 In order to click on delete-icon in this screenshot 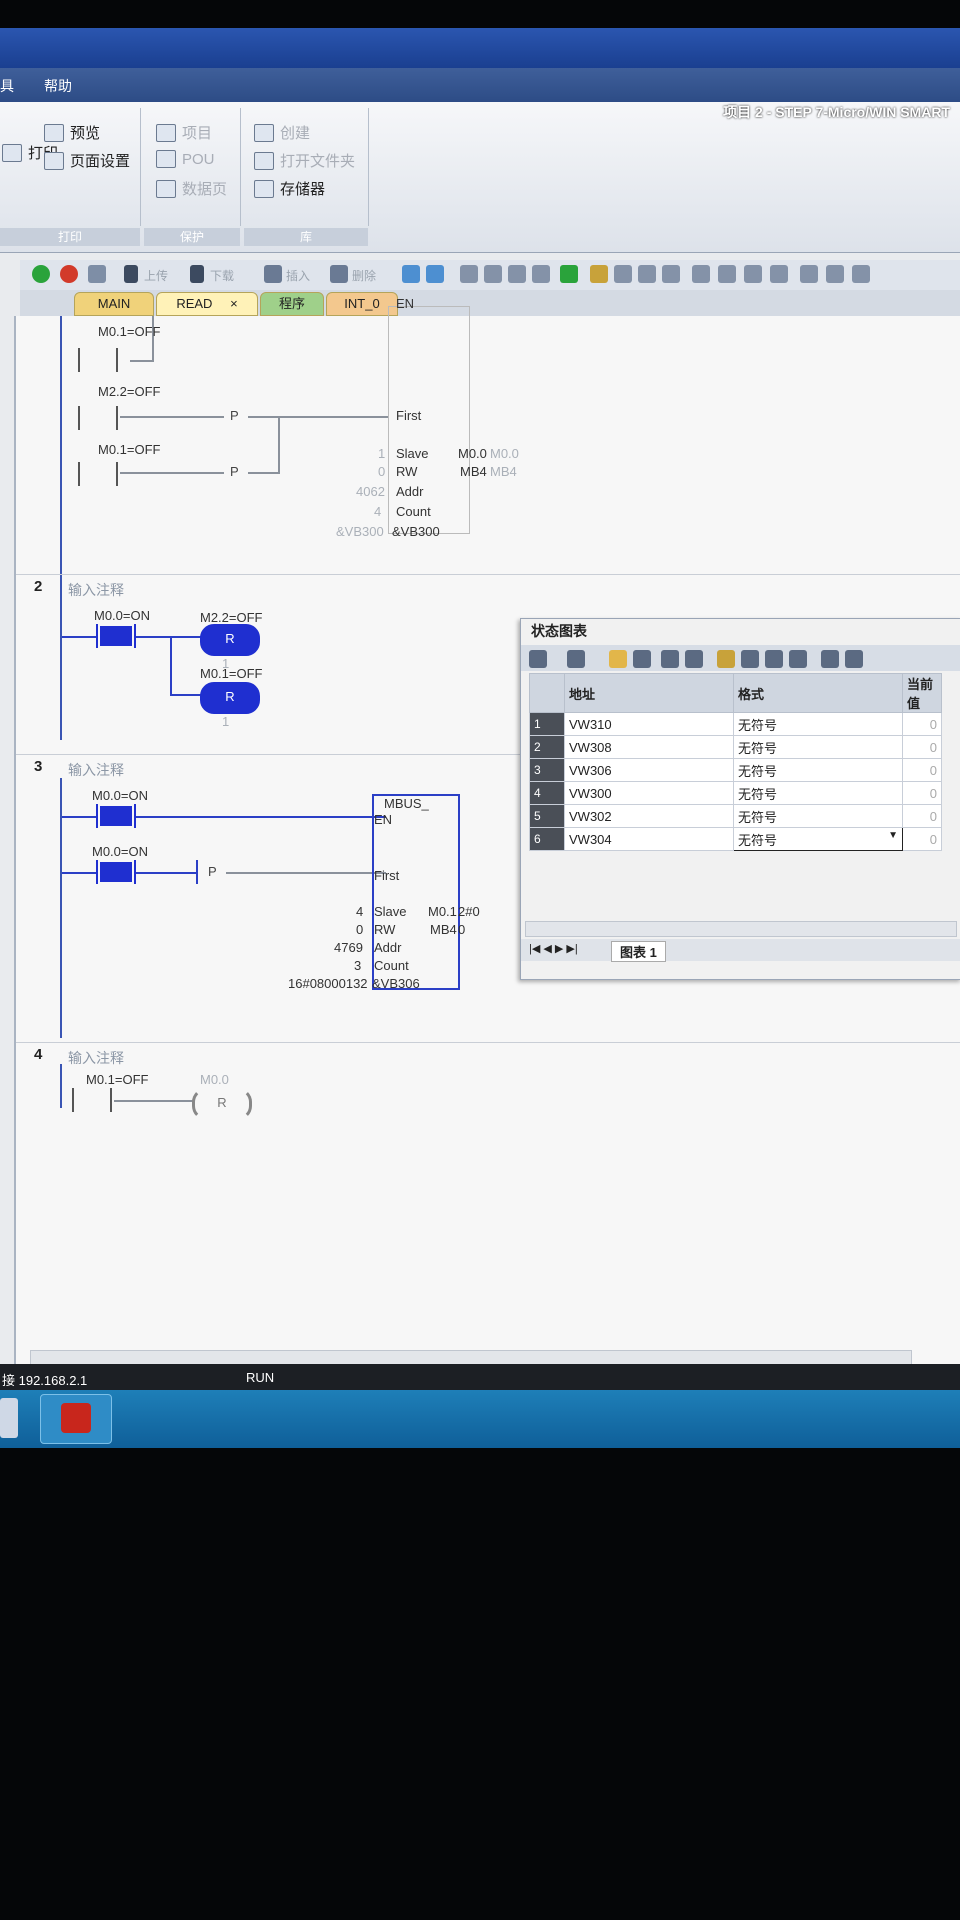, I will do `click(339, 274)`.